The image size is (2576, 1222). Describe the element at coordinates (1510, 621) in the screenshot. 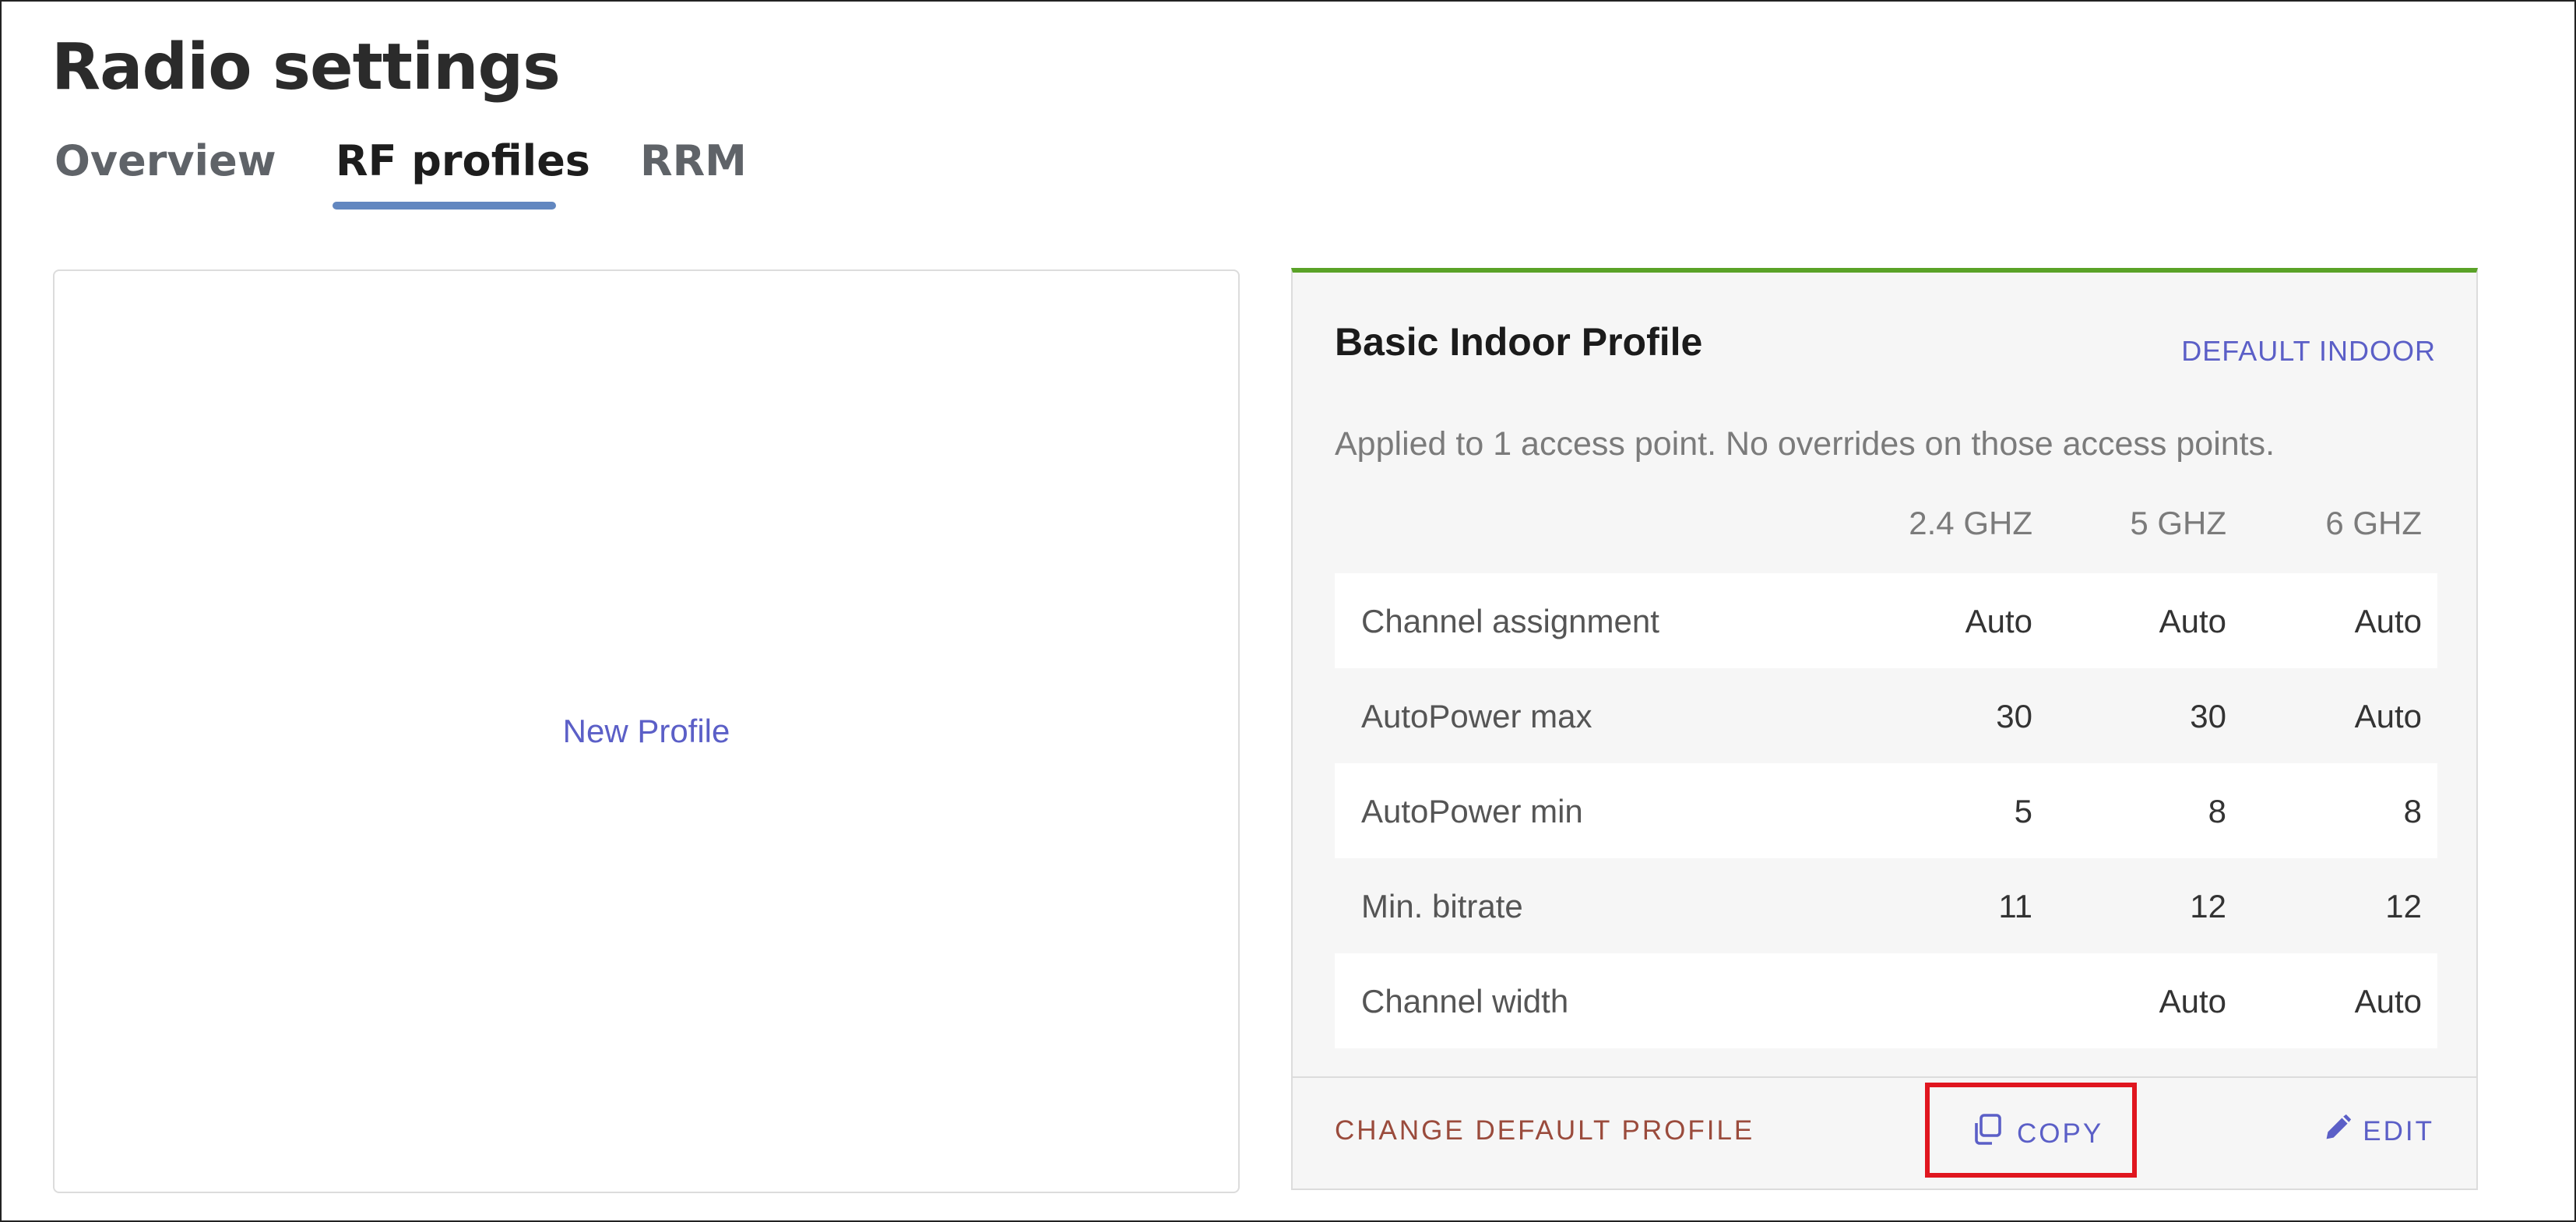

I see `row-label: Channel assignment` at that location.